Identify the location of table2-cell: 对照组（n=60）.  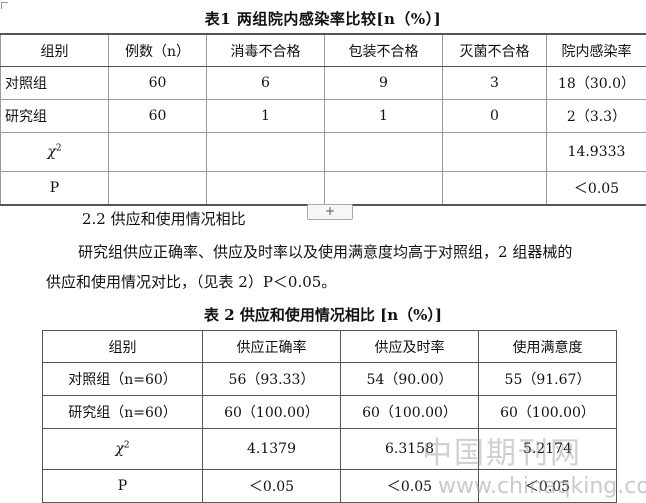
(123, 379).